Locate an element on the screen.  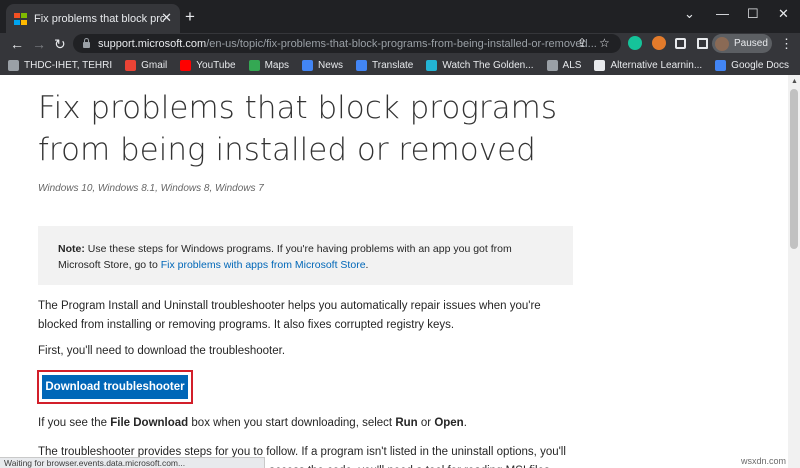
forward-button: → is located at coordinates (39, 44).